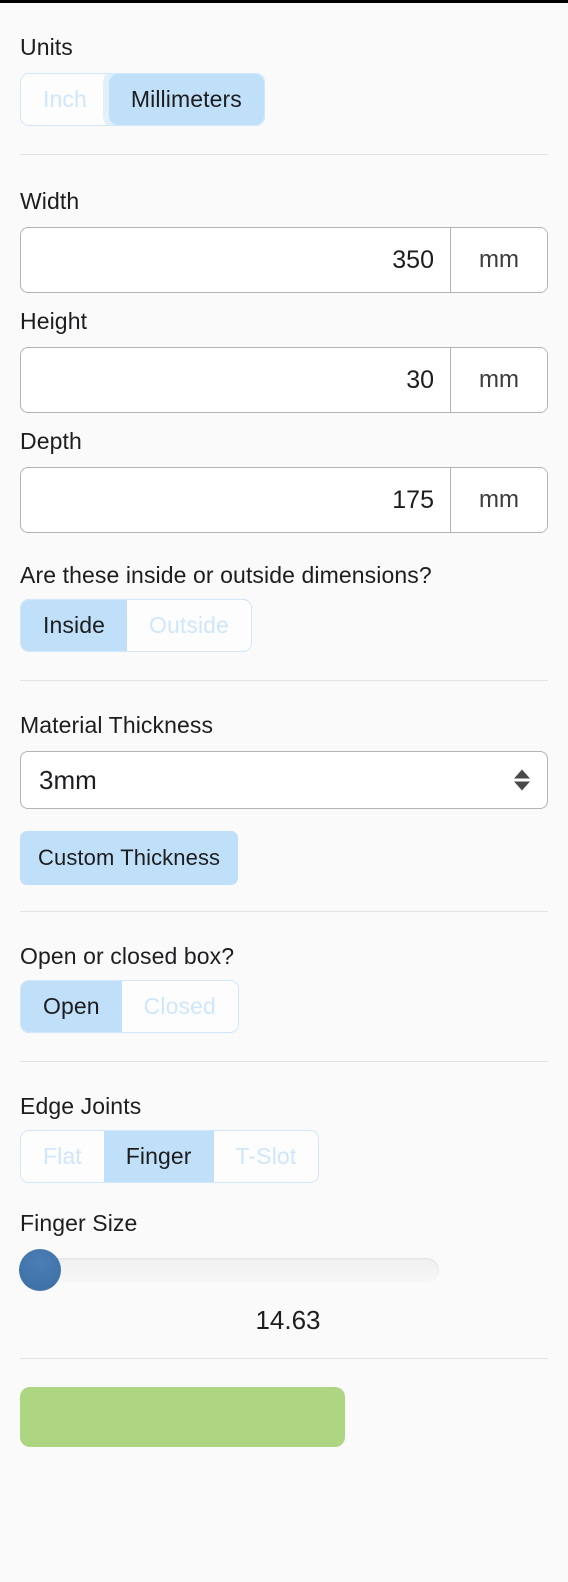 This screenshot has width=568, height=1582. What do you see at coordinates (284, 1358) in the screenshot?
I see `divider-finger-size` at bounding box center [284, 1358].